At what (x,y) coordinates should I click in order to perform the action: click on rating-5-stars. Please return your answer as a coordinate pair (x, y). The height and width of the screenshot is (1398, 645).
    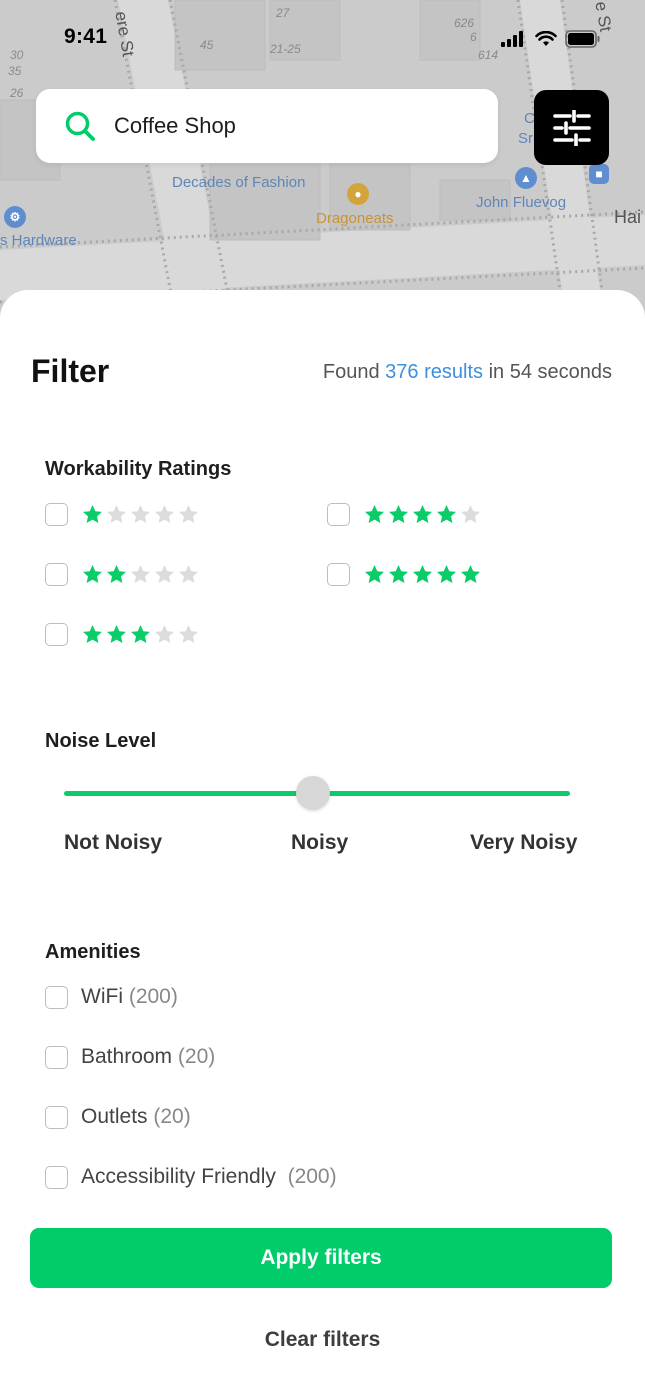
    Looking at the image, I should click on (422, 574).